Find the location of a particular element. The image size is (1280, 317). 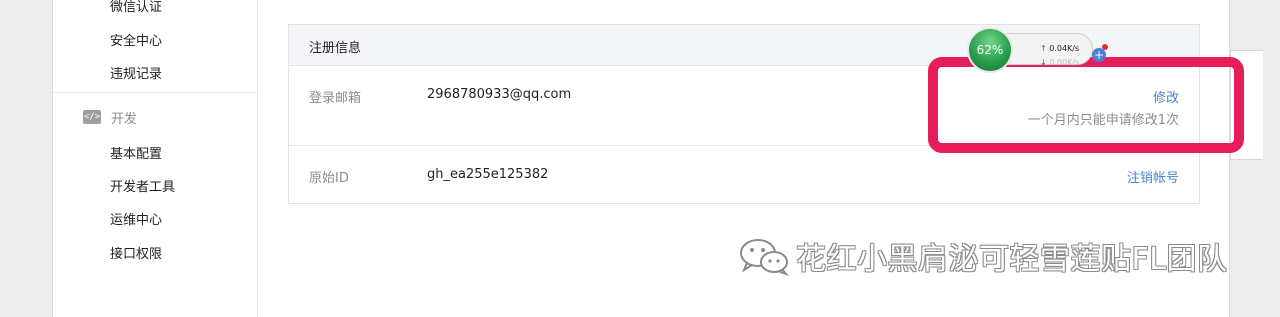

boost-plus-icon: + is located at coordinates (1099, 55).